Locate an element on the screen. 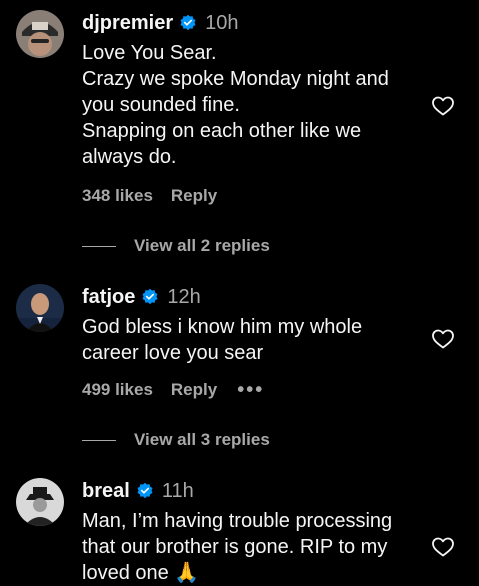 This screenshot has width=479, height=586. timestamp: 10h is located at coordinates (222, 22).